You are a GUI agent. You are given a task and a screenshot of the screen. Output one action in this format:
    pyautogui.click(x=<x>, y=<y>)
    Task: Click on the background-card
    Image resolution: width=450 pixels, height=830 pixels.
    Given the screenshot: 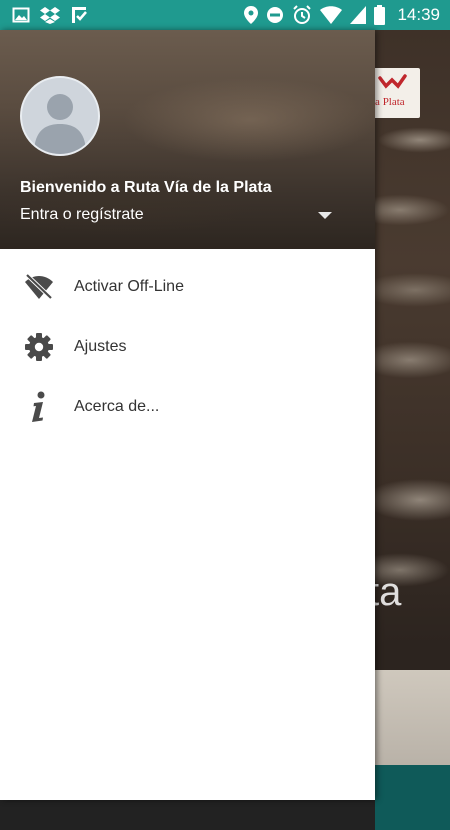 What is the action you would take?
    pyautogui.click(x=412, y=717)
    